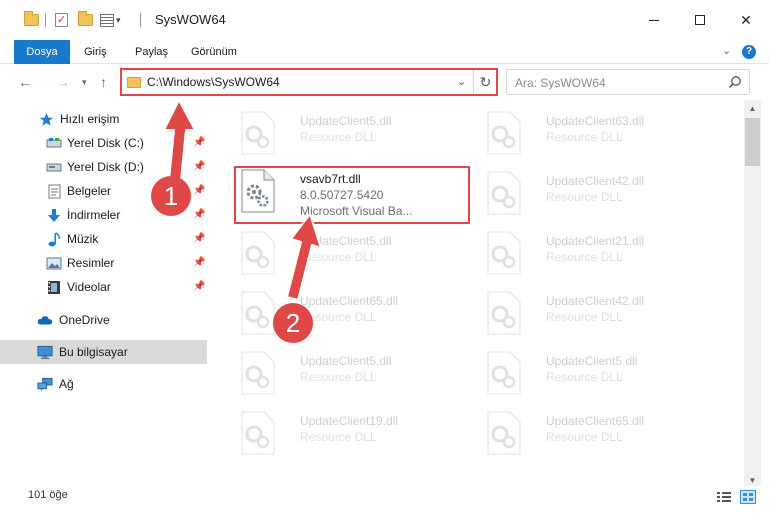  I want to click on properties-icon, so click(107, 20).